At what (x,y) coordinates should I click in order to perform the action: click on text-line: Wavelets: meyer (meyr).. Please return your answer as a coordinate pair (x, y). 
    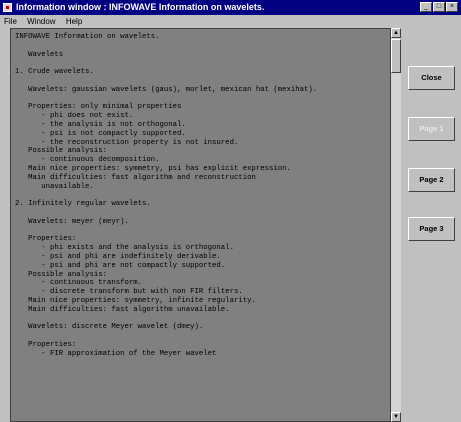
    Looking at the image, I should click on (72, 221).